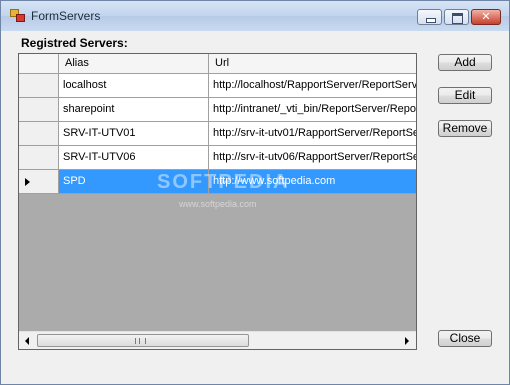 The image size is (510, 385). Describe the element at coordinates (465, 95) in the screenshot. I see `edit-button: Edit` at that location.